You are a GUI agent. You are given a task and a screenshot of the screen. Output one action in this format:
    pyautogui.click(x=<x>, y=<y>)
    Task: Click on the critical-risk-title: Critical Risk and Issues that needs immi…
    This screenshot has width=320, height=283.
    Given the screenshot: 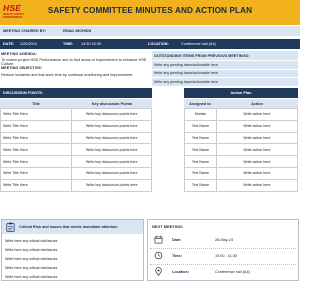 What is the action you would take?
    pyautogui.click(x=68, y=227)
    